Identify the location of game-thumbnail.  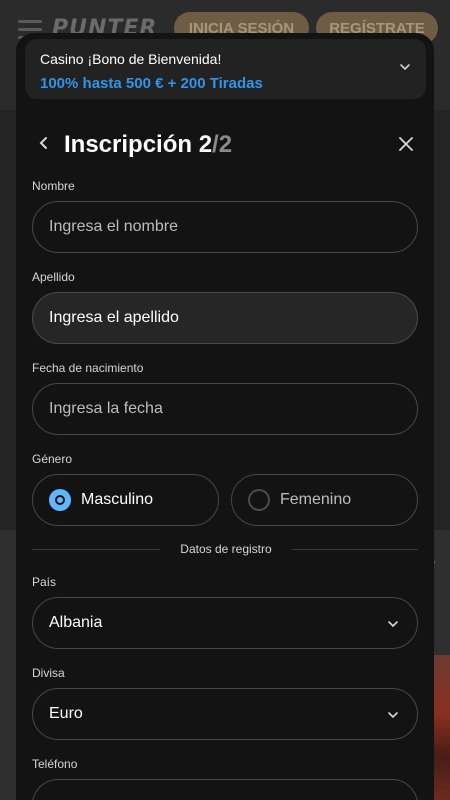
(441, 727).